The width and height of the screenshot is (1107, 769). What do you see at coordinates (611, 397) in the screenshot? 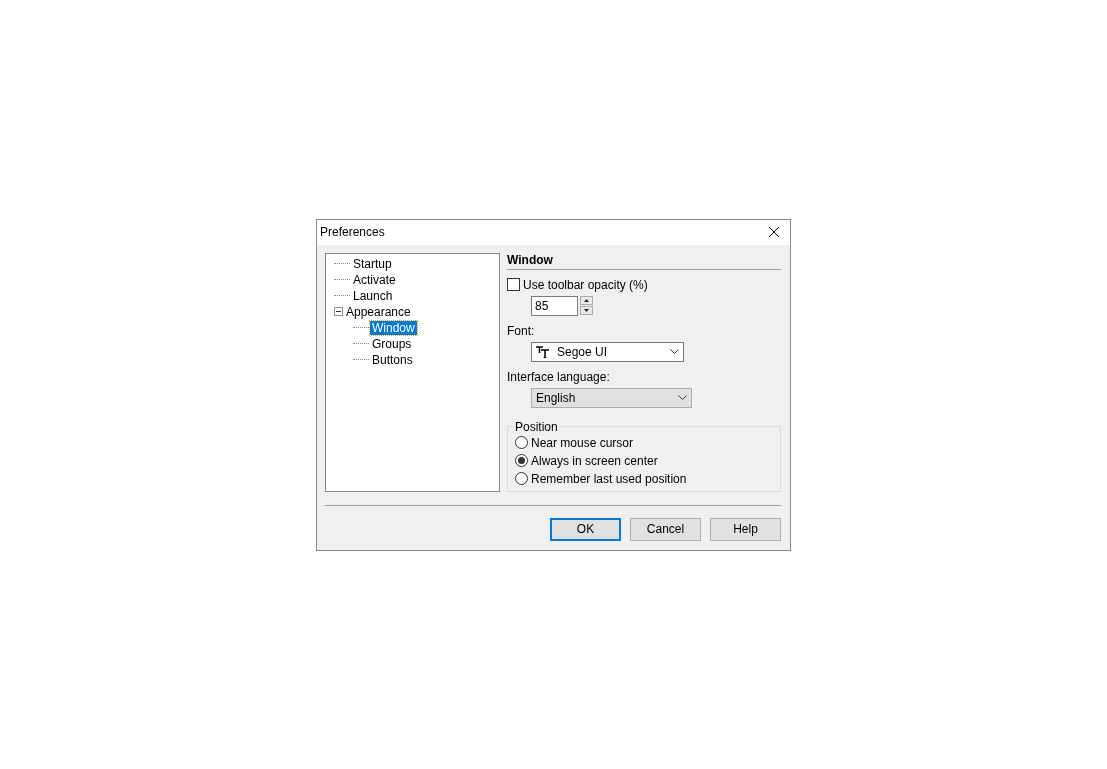
I see `language-dropdown: English` at bounding box center [611, 397].